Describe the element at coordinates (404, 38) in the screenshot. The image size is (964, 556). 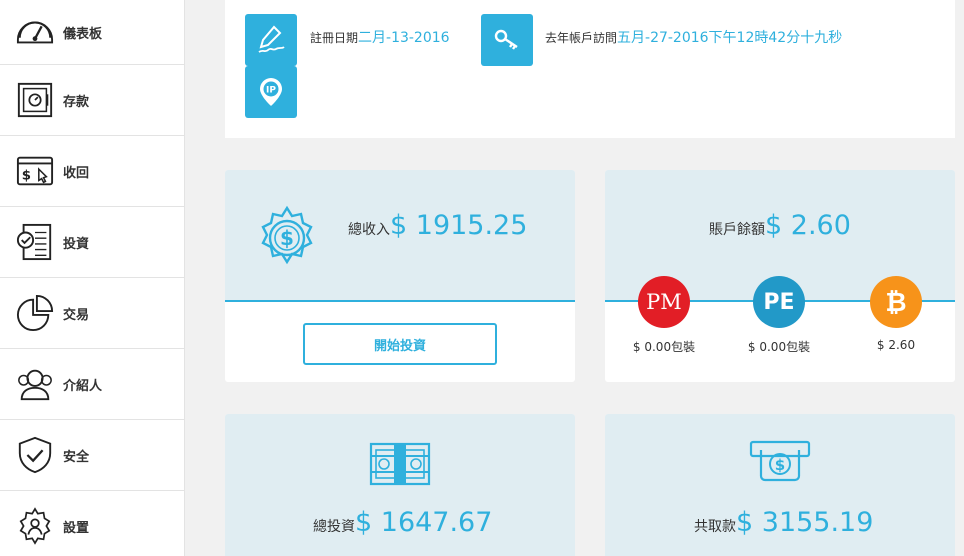
I see `registration-date-value: 二月-13-2016` at that location.